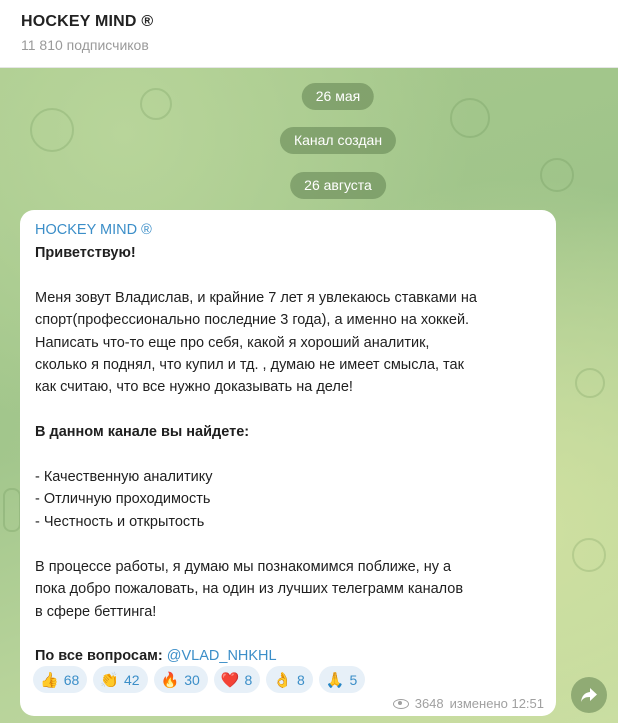  I want to click on share-arrow-icon, so click(589, 695).